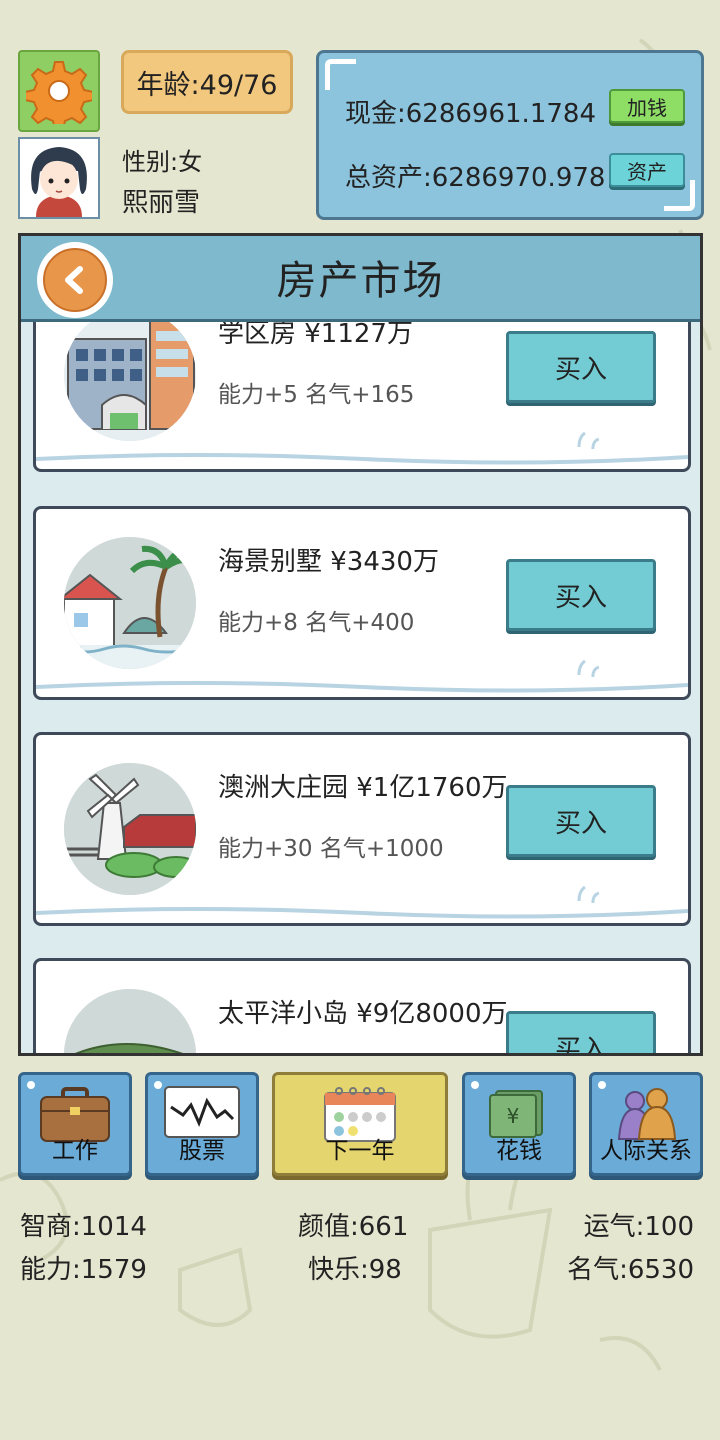 This screenshot has width=720, height=1440. What do you see at coordinates (510, 135) in the screenshot?
I see `finance-panel: 现金:6286961.1784 总资产:6286970.978 加钱 资产` at bounding box center [510, 135].